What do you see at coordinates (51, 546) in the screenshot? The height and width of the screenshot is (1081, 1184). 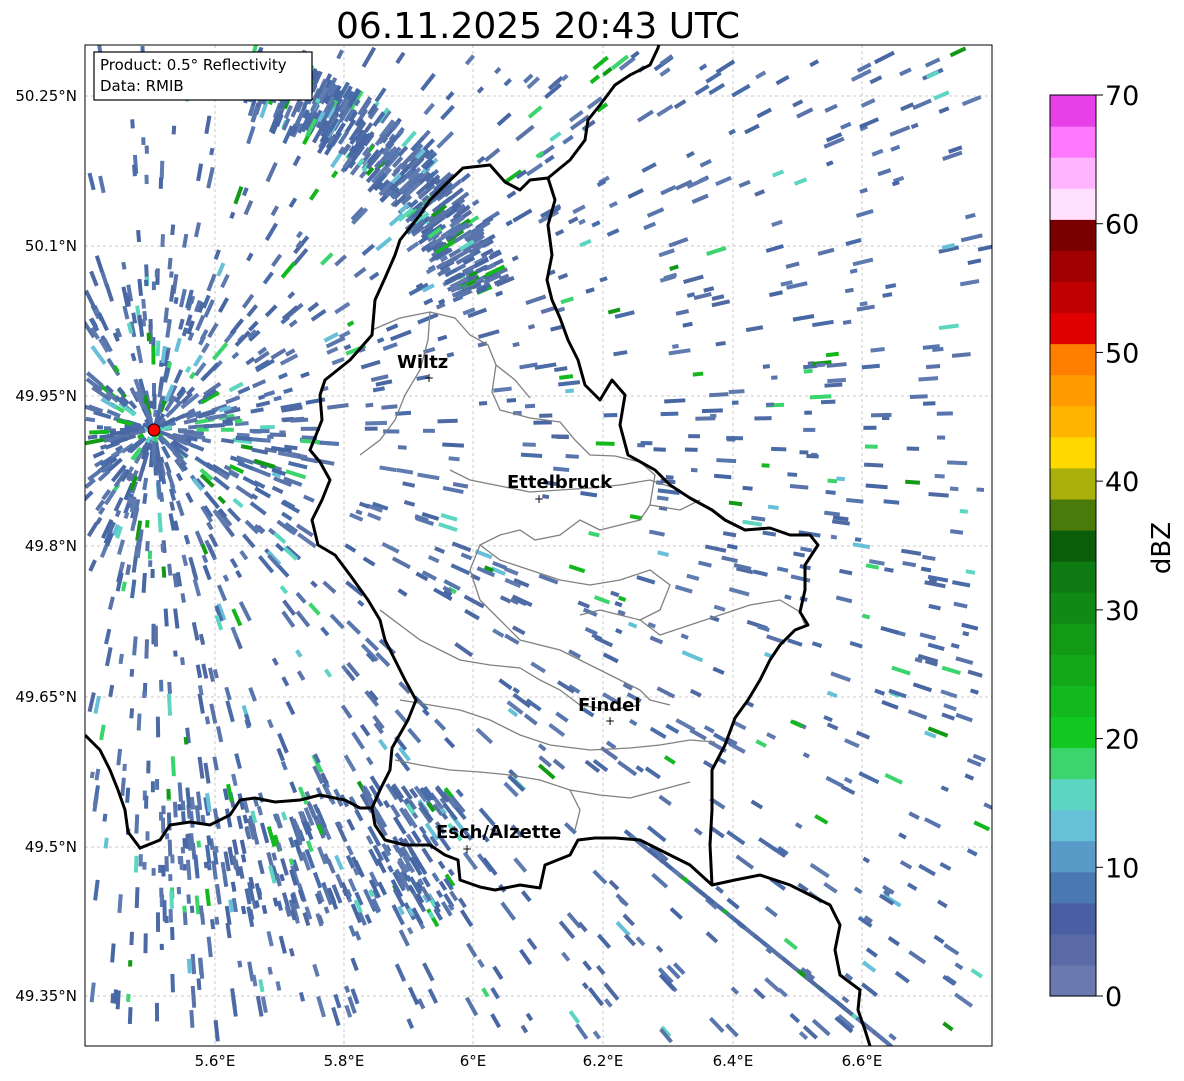 I see `lat-label: 49.8°N` at bounding box center [51, 546].